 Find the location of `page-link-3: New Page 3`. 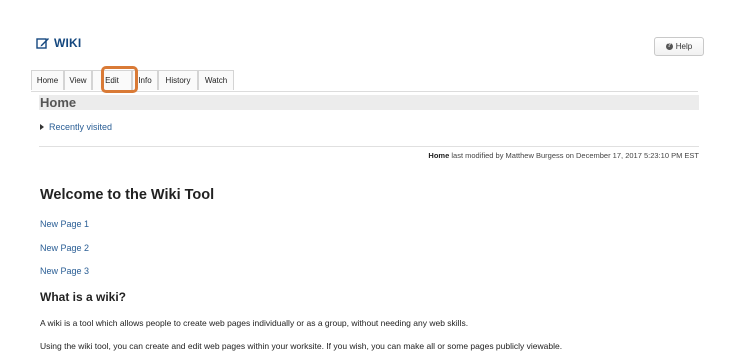

page-link-3: New Page 3 is located at coordinates (64, 271).